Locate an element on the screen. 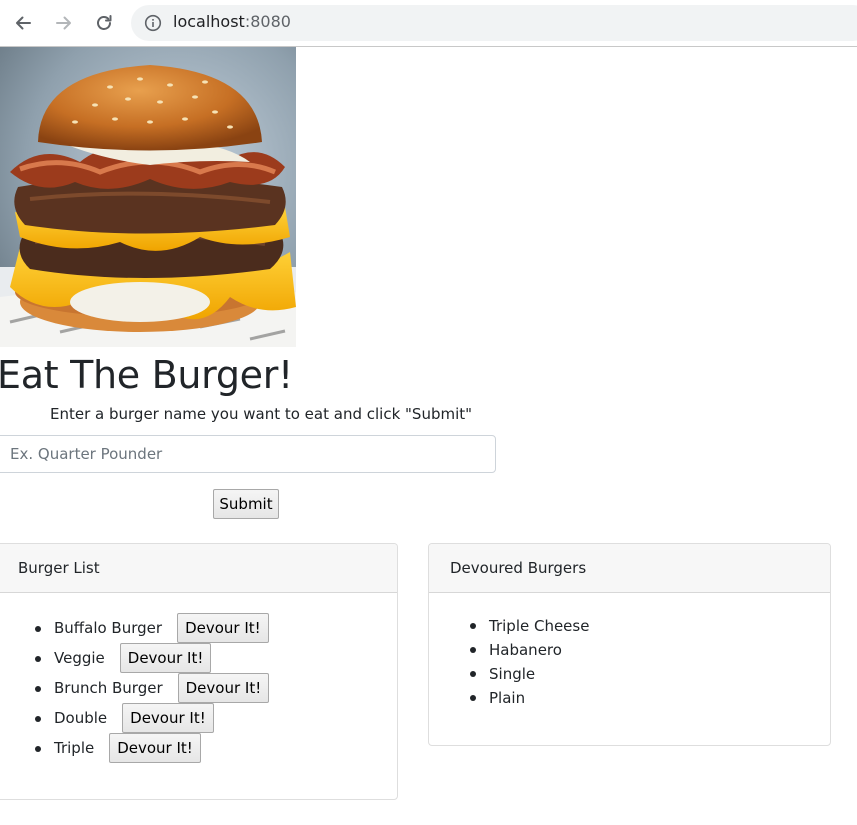 This screenshot has height=825, width=857. burger-name: Triple is located at coordinates (74, 748).